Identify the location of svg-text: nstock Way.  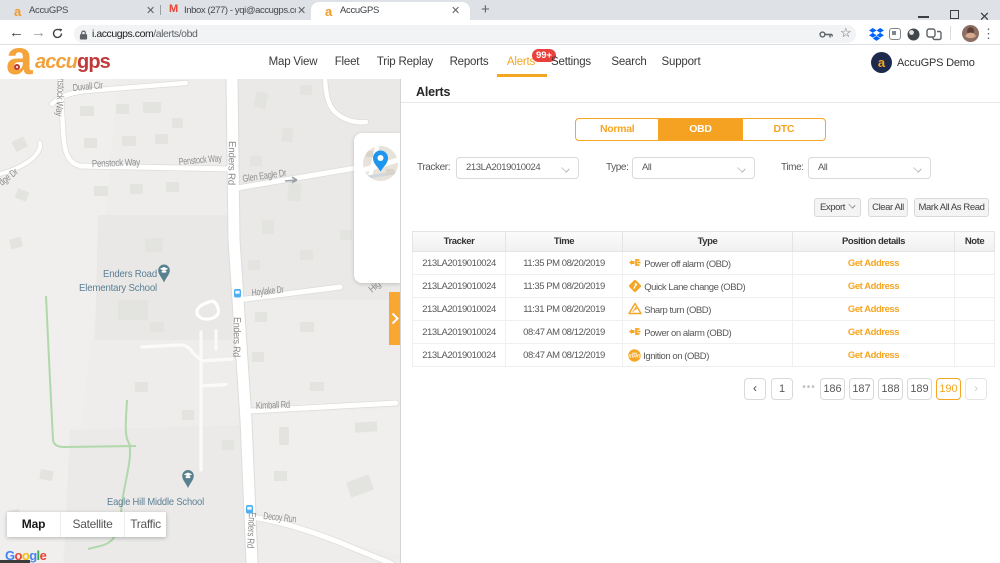
(59, 98).